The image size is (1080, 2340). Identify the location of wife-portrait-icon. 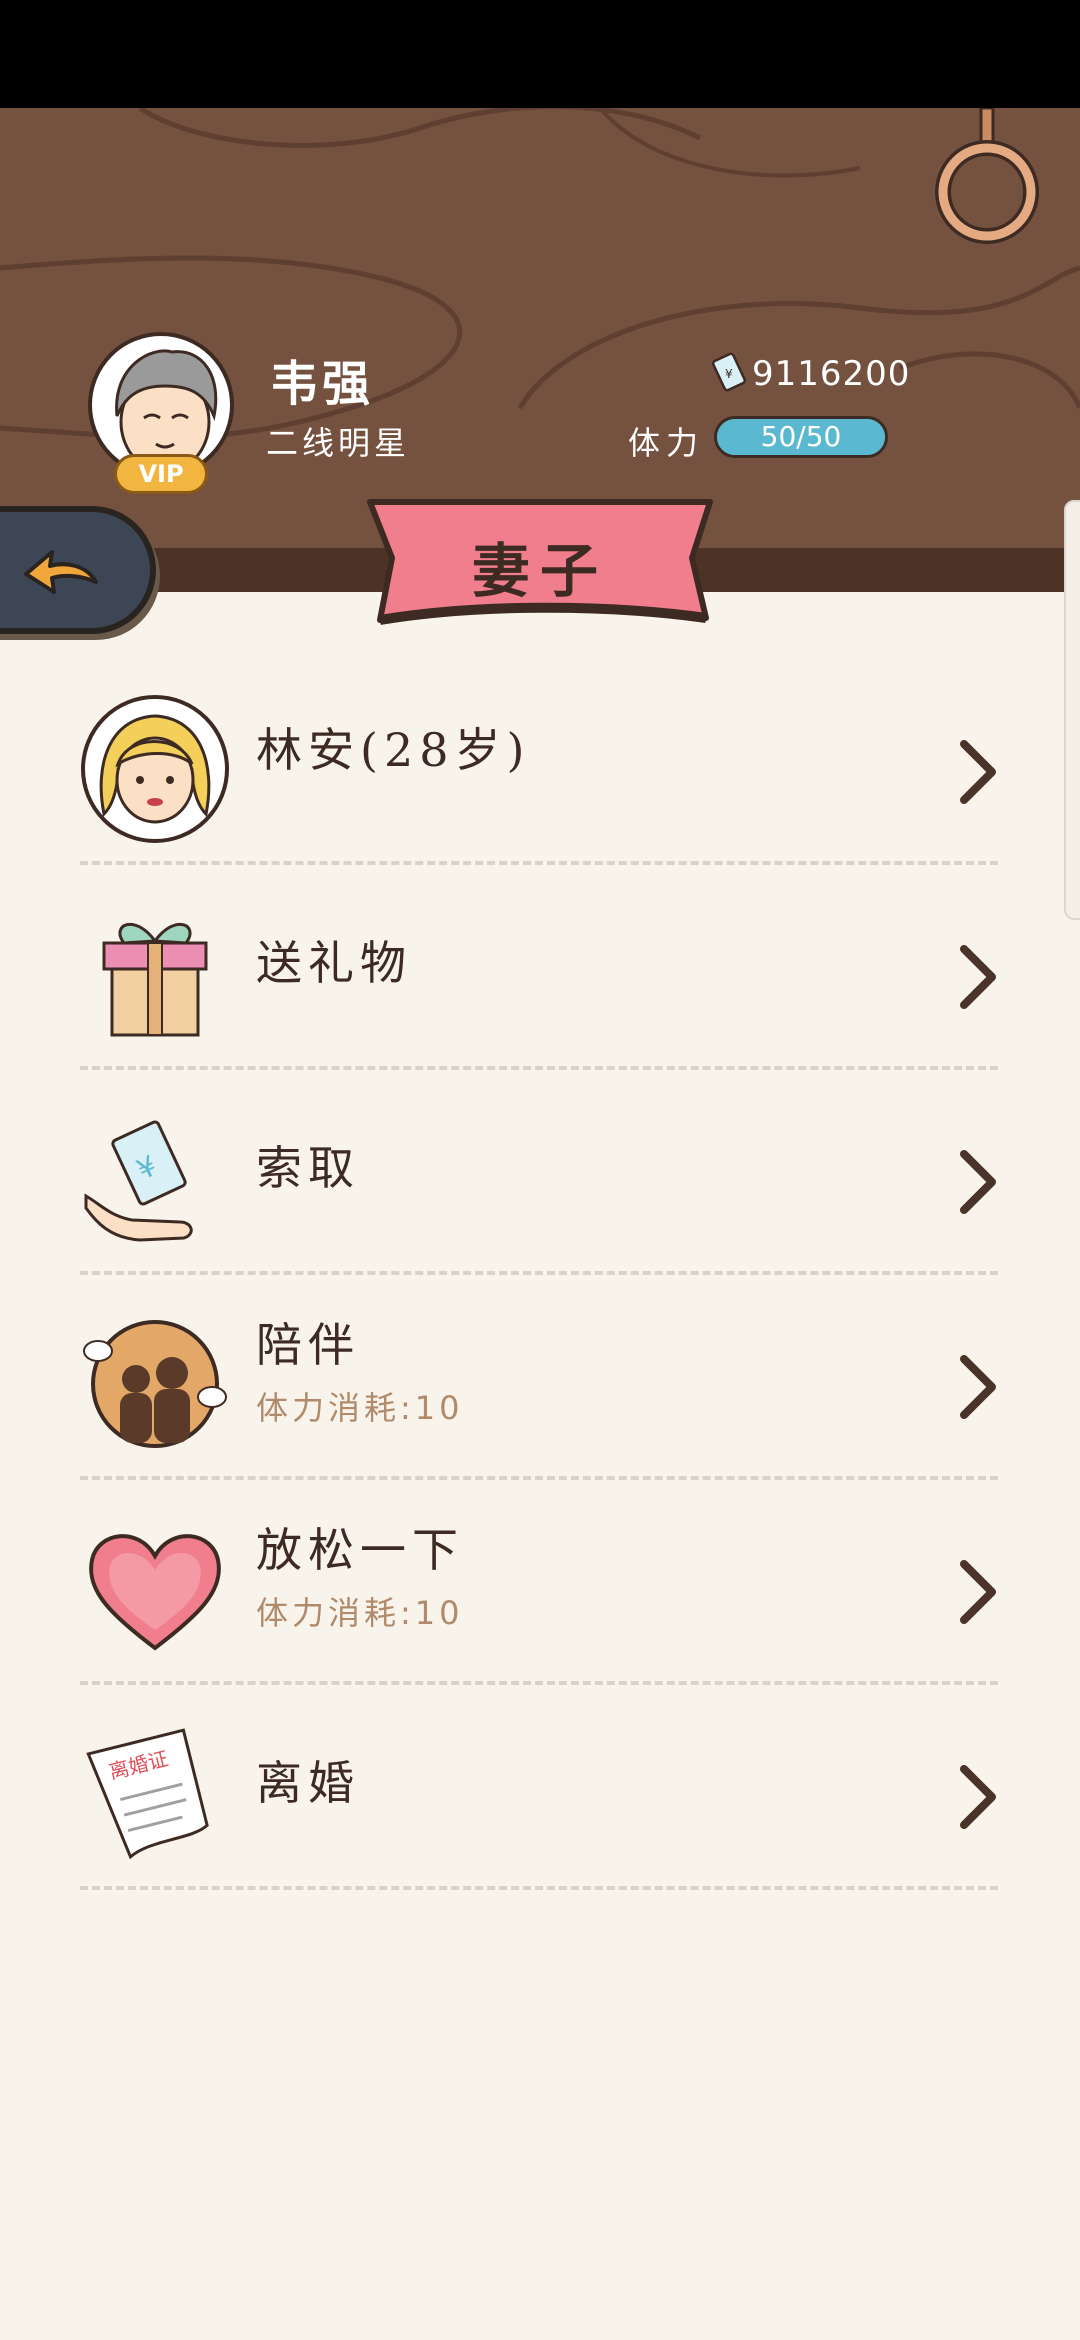
(155, 769).